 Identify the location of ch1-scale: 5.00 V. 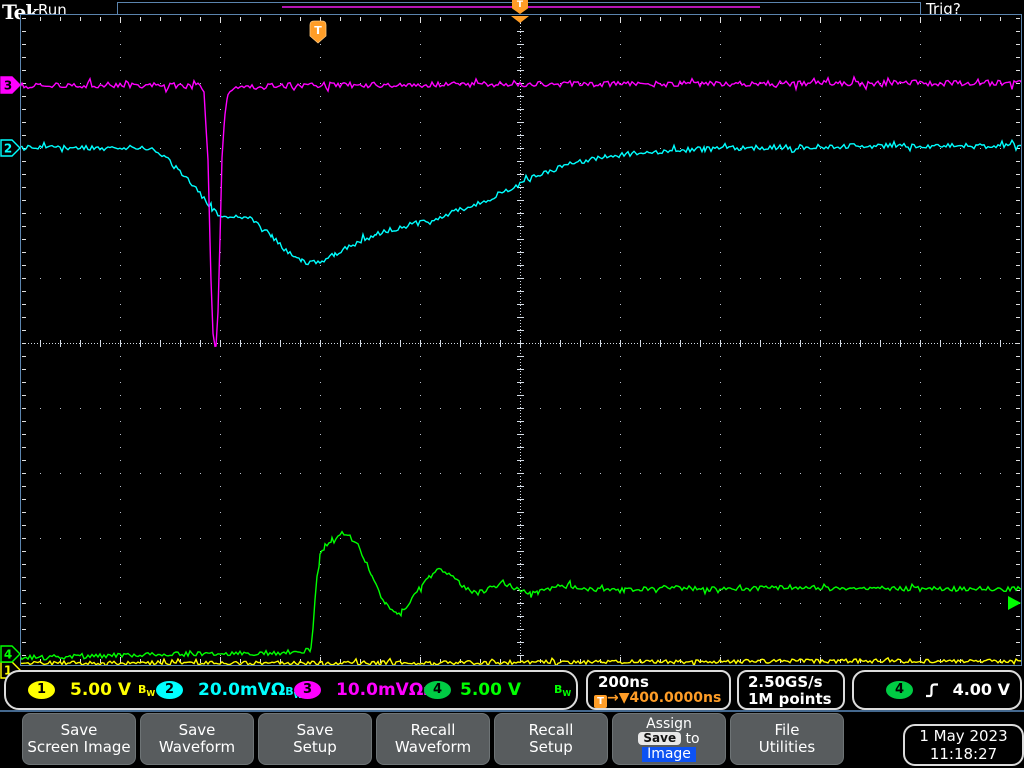
(101, 690).